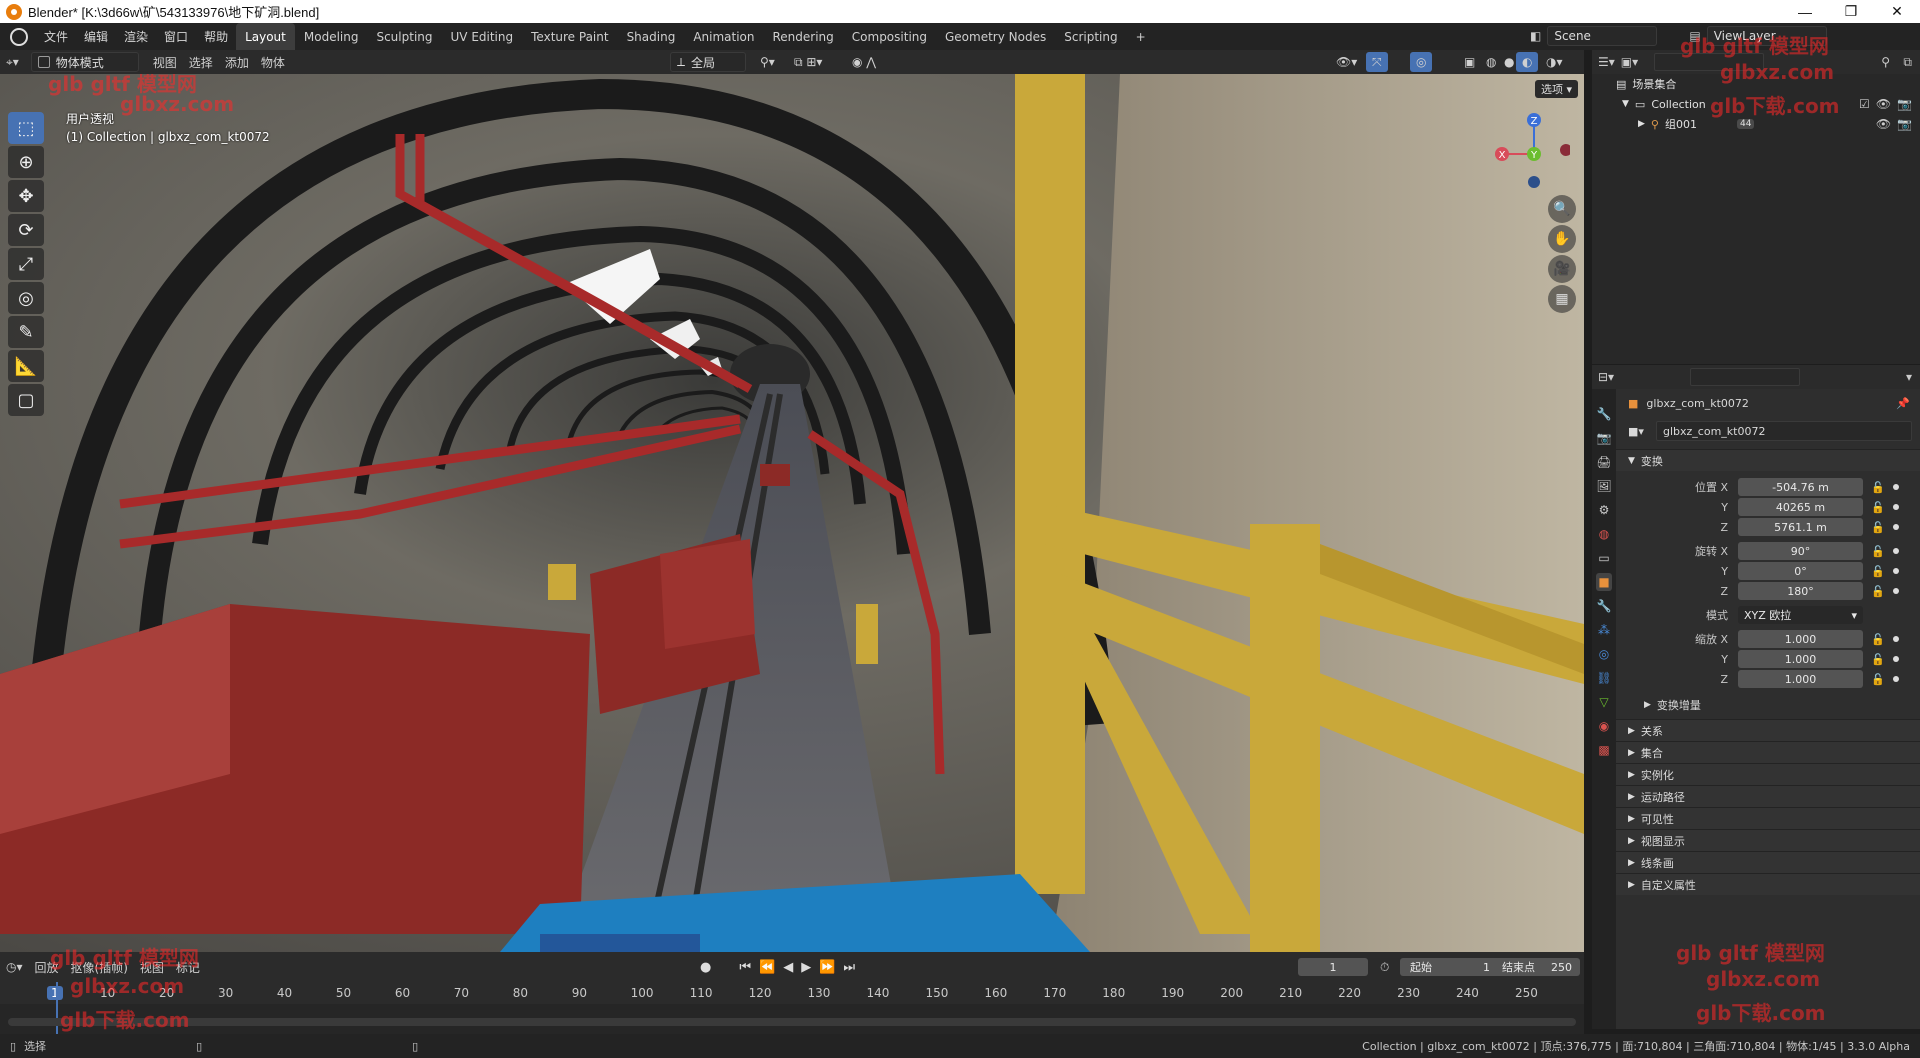  What do you see at coordinates (1604, 534) in the screenshot?
I see `world-tab-icon: ◍` at bounding box center [1604, 534].